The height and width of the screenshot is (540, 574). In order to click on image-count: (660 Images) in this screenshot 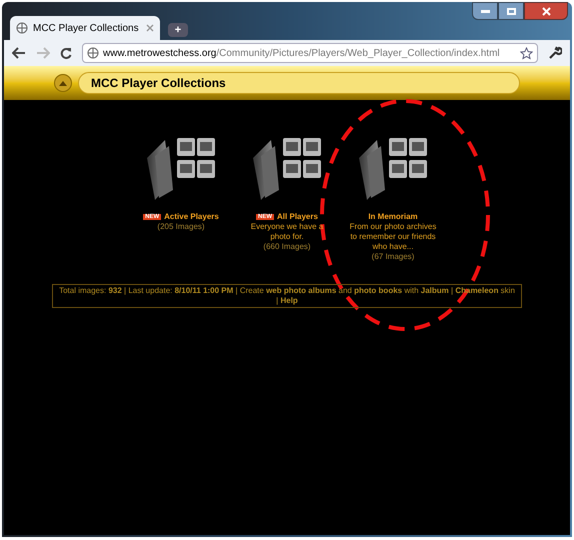, I will do `click(287, 247)`.